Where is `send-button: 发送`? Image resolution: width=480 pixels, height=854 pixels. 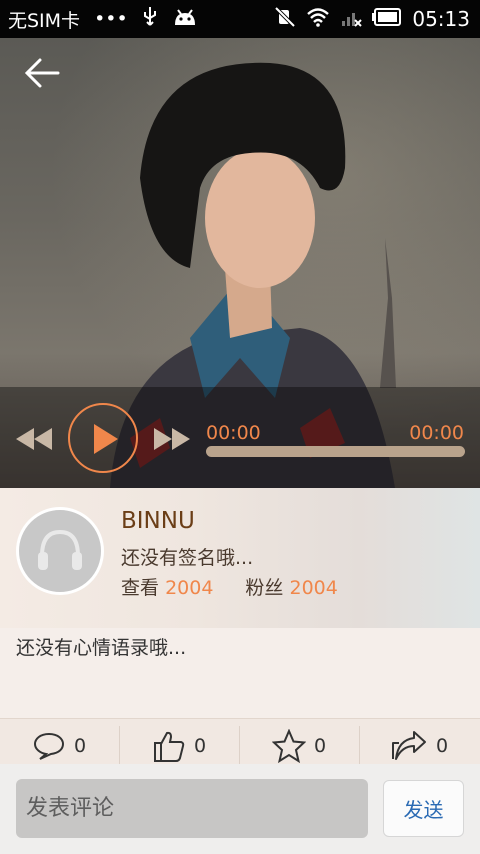 send-button: 发送 is located at coordinates (423, 808).